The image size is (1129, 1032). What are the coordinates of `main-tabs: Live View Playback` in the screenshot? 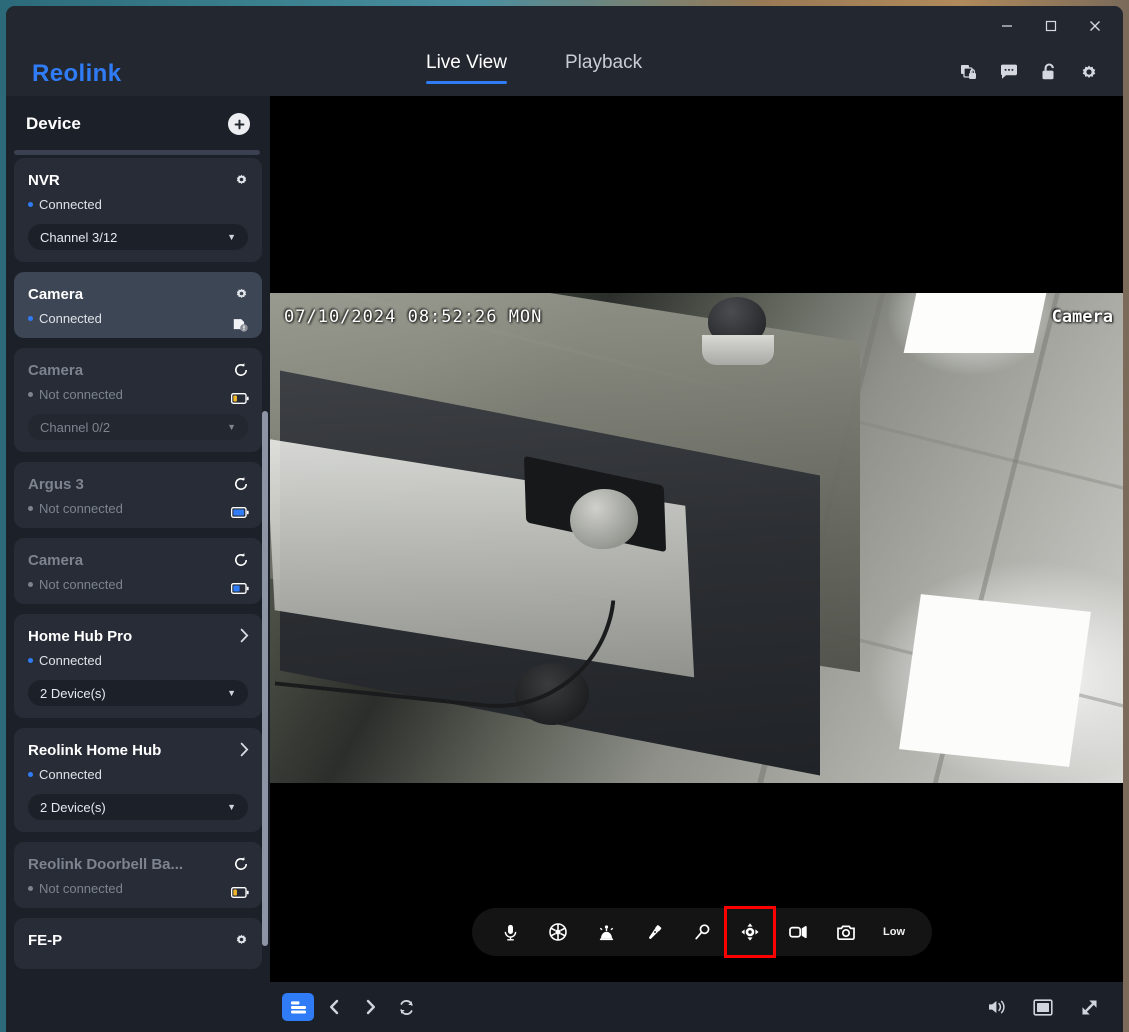 It's located at (534, 68).